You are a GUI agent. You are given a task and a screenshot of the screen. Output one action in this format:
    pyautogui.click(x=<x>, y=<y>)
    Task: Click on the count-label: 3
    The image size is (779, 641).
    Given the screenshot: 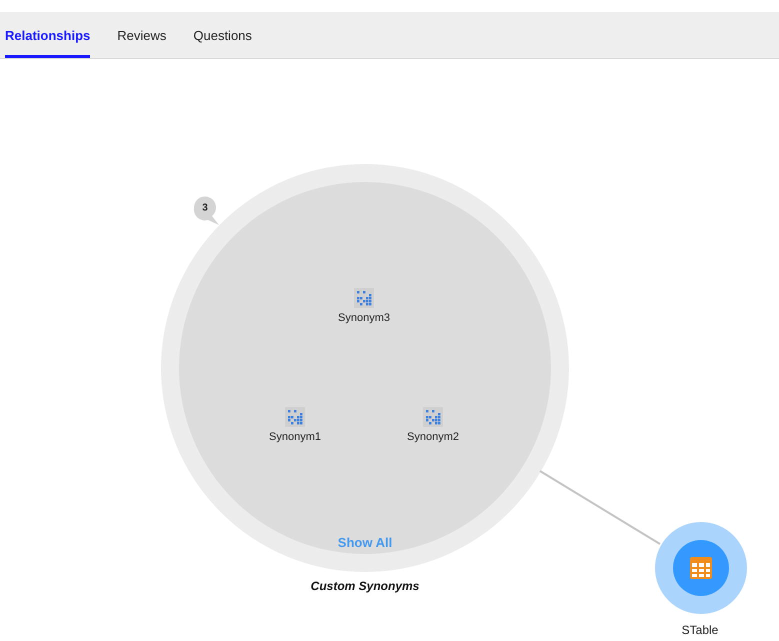 What is the action you would take?
    pyautogui.click(x=205, y=209)
    